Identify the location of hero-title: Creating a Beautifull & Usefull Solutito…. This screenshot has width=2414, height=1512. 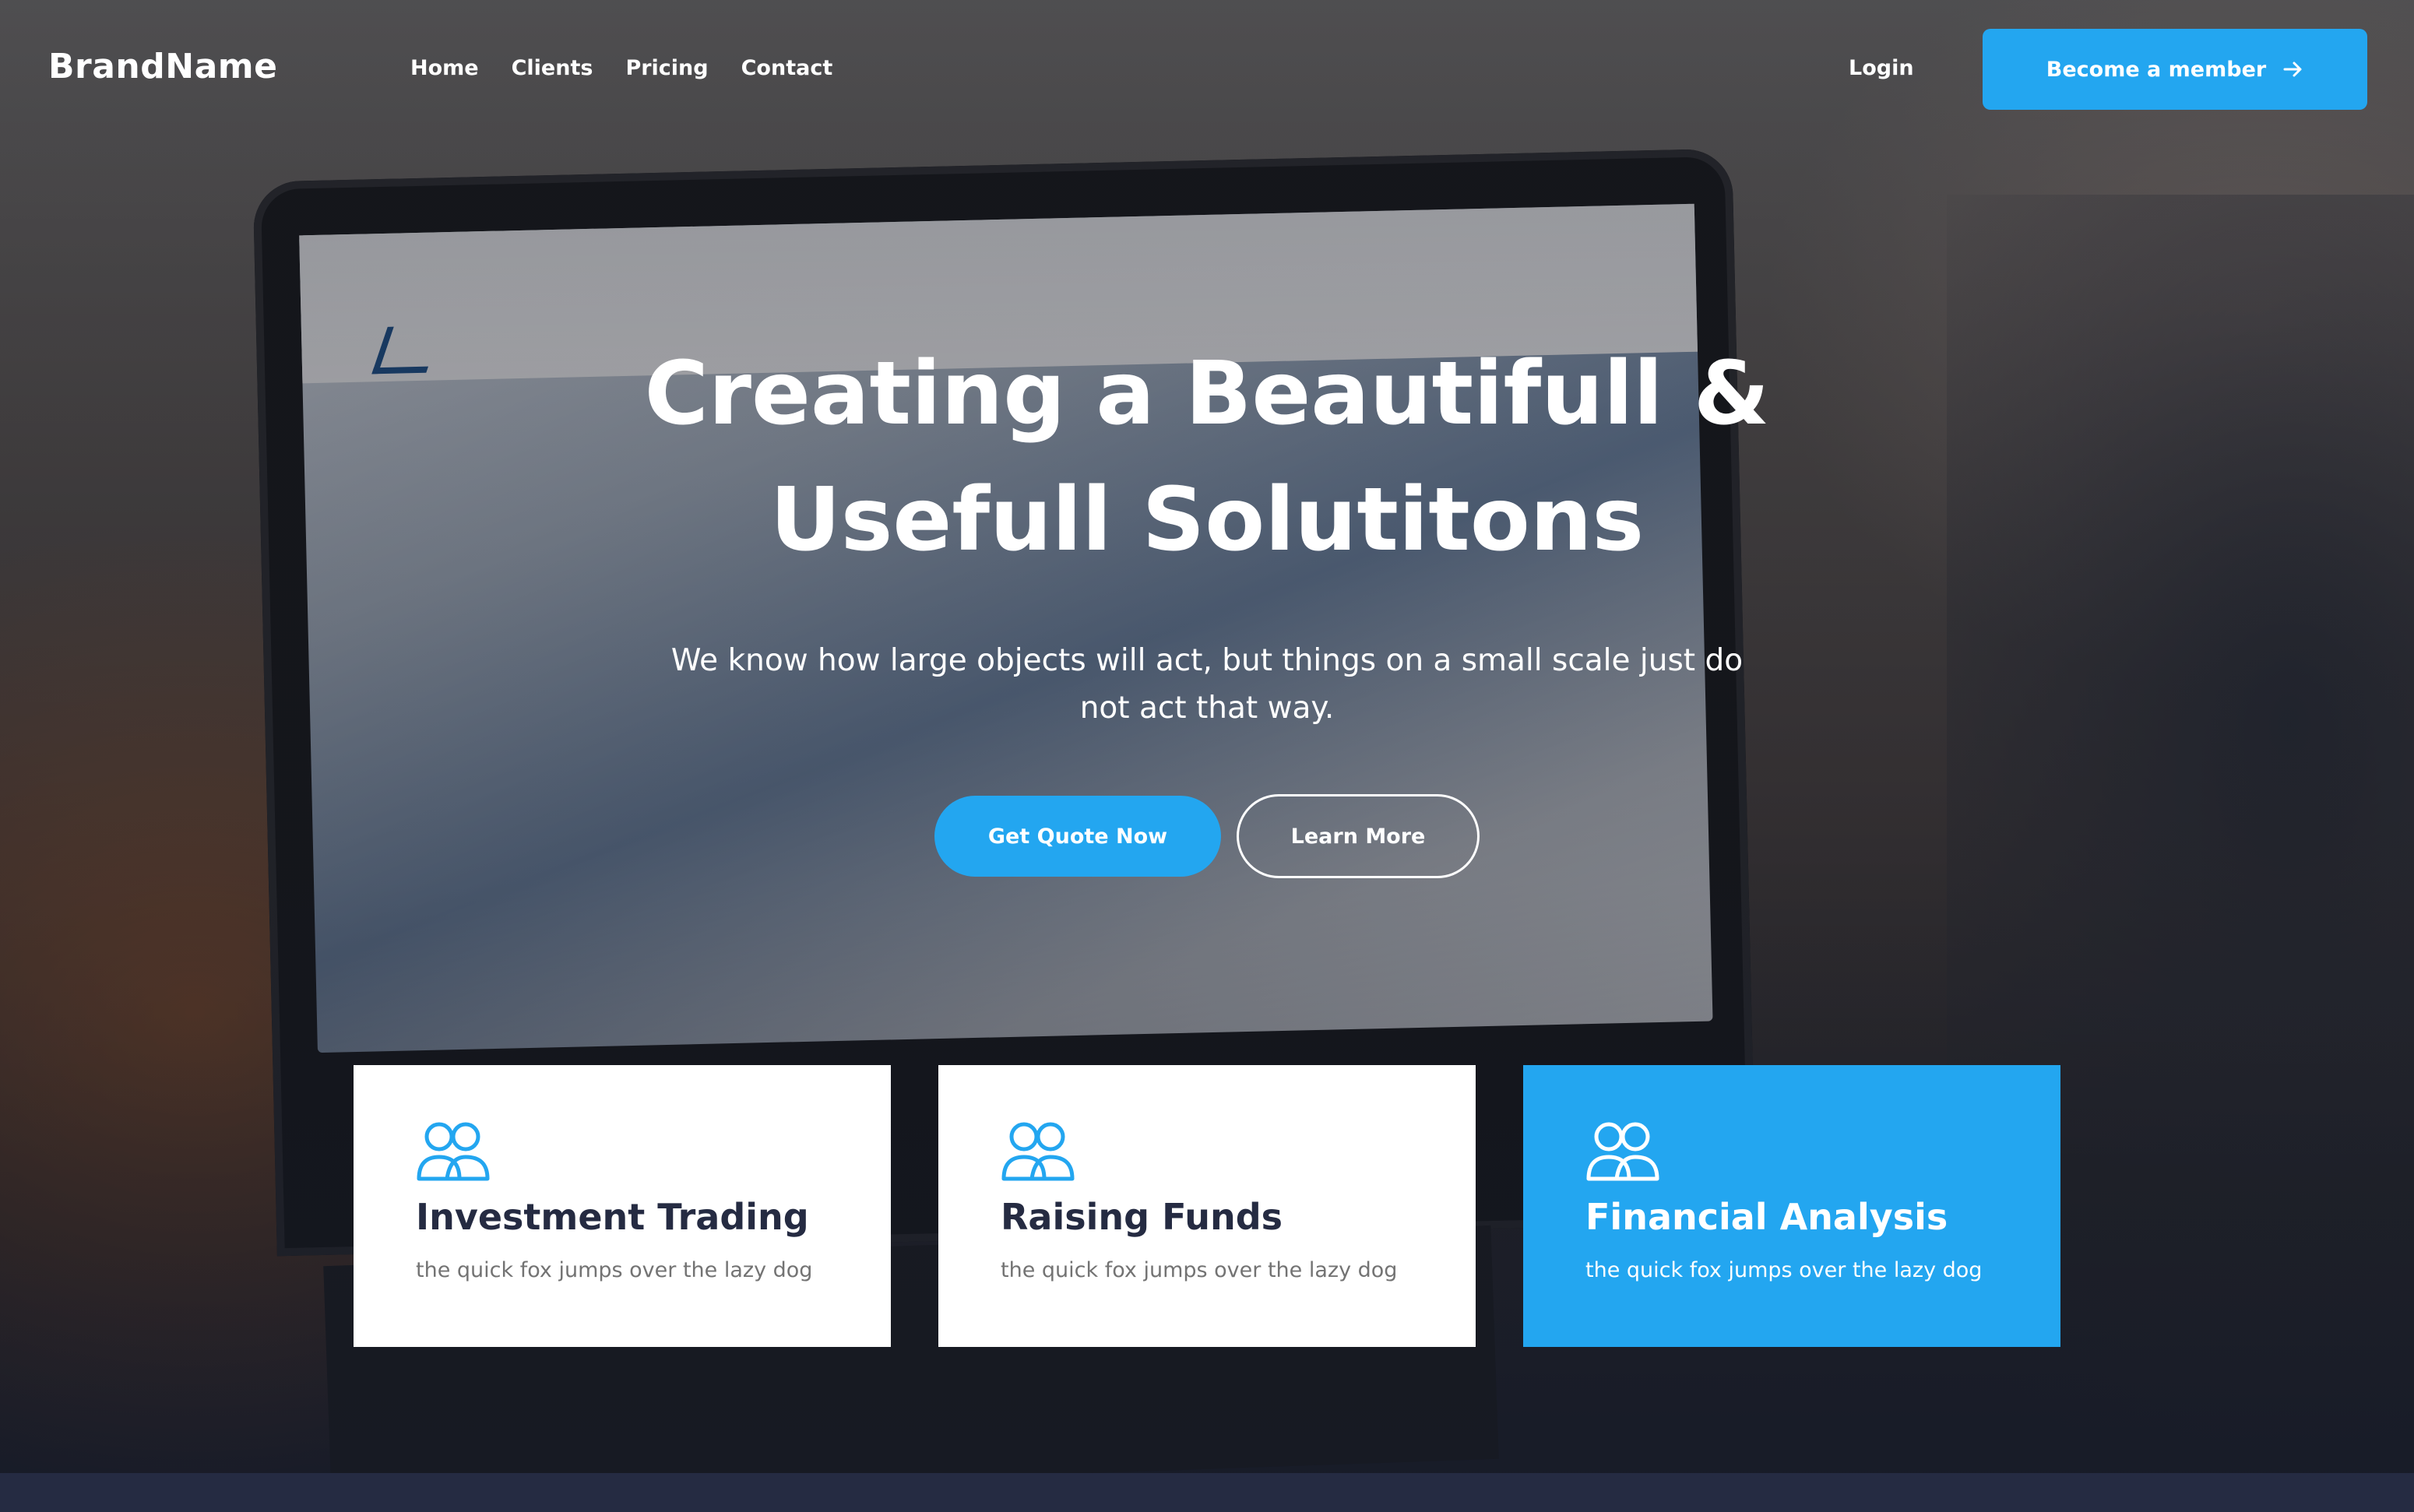
(1207, 457).